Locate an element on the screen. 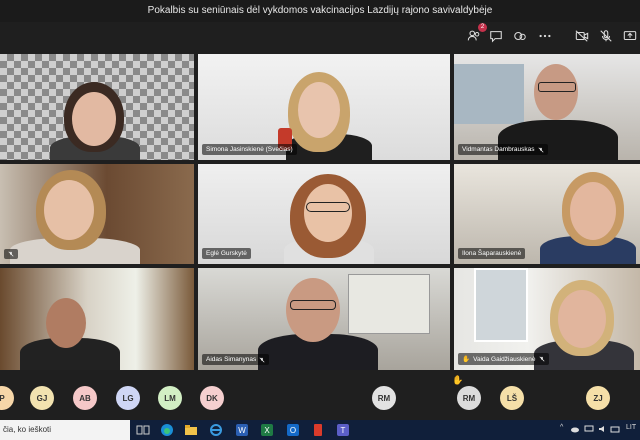 The width and height of the screenshot is (640, 440). participant-name: Simona Jasinskienė (Svečias) is located at coordinates (249, 149).